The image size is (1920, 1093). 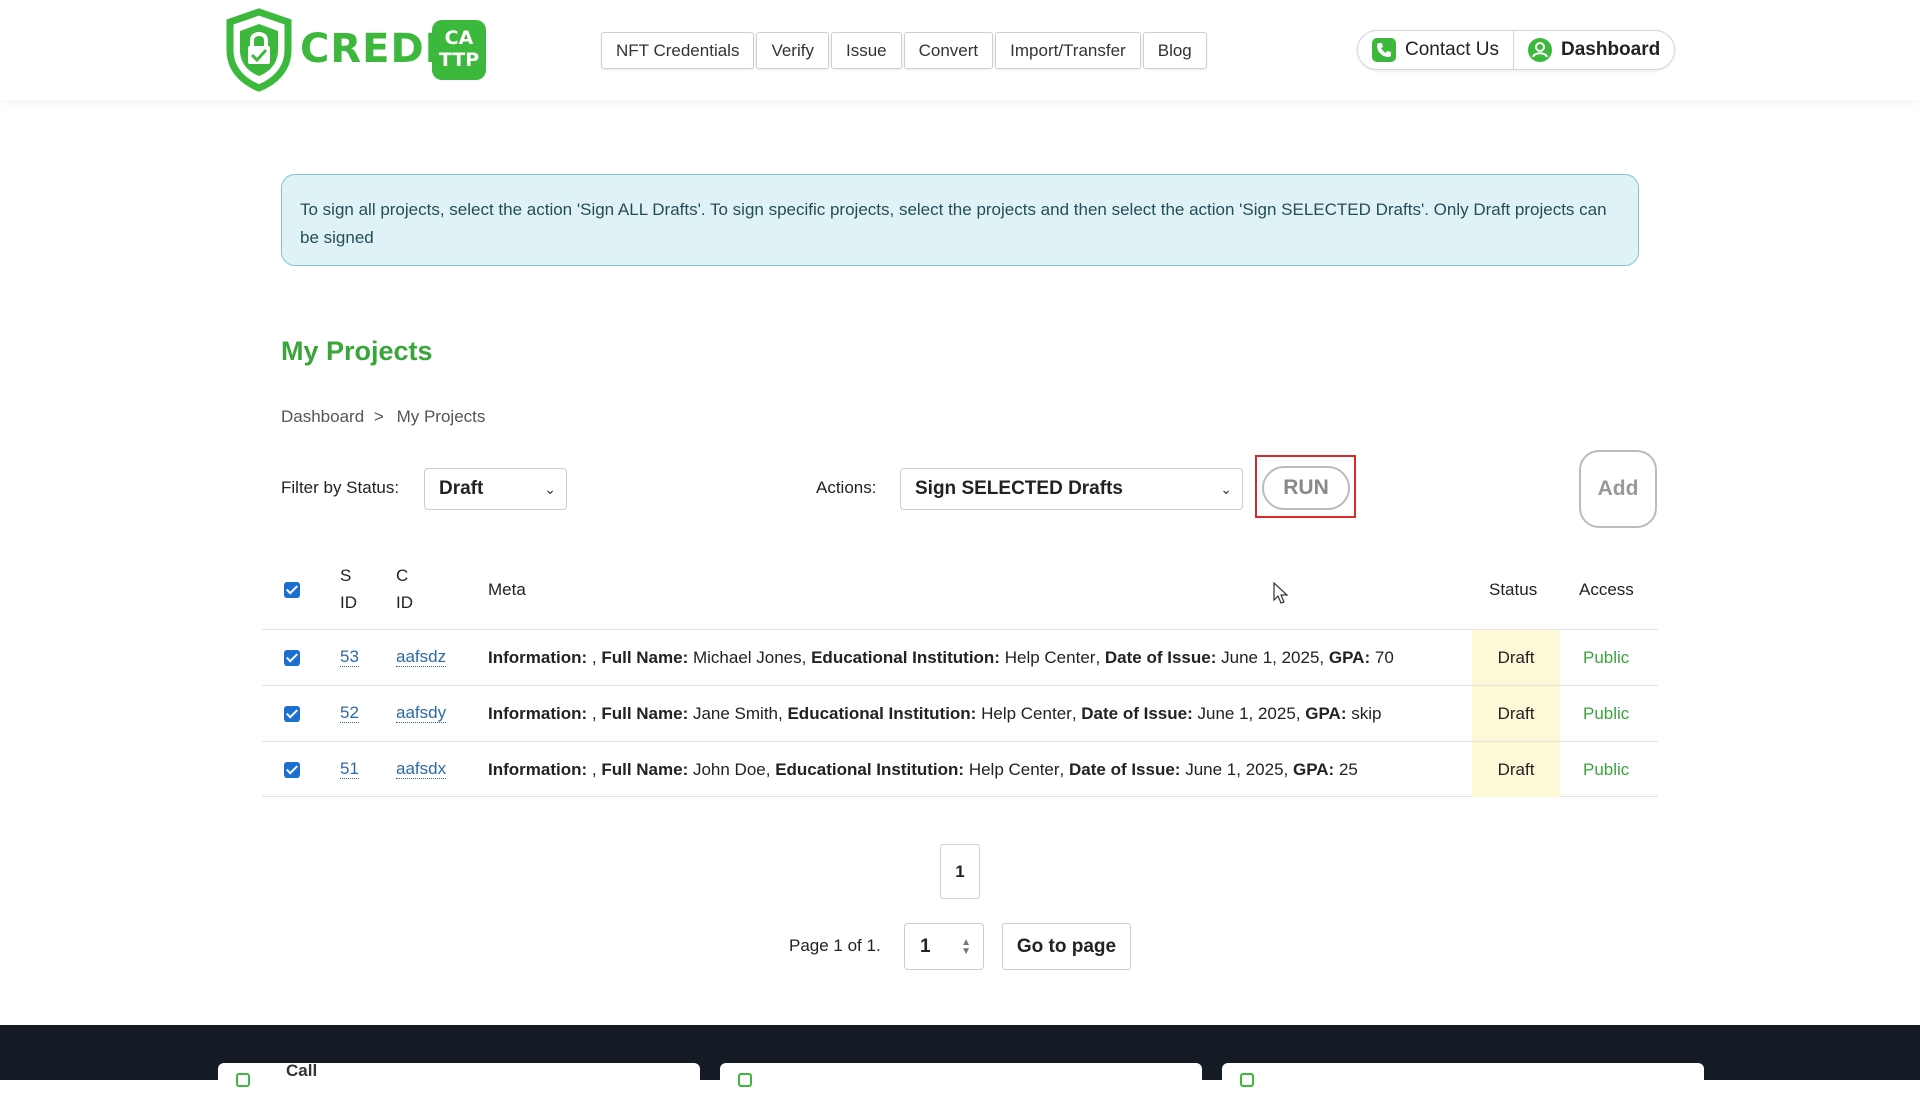 I want to click on row-s-id: 52, so click(x=349, y=713).